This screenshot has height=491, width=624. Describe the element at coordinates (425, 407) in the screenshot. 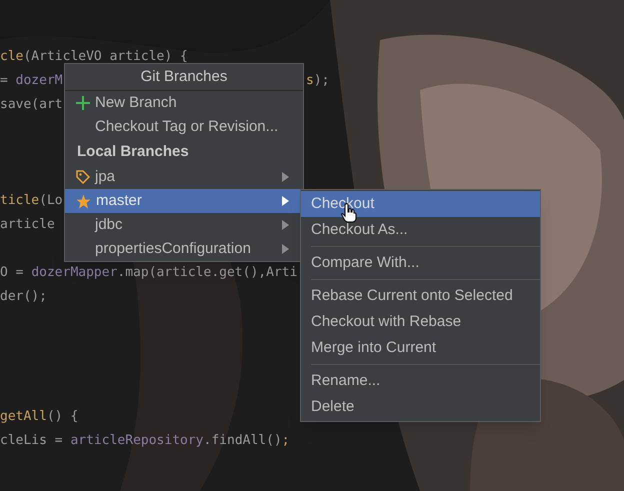

I see `menu-item: Delete` at that location.